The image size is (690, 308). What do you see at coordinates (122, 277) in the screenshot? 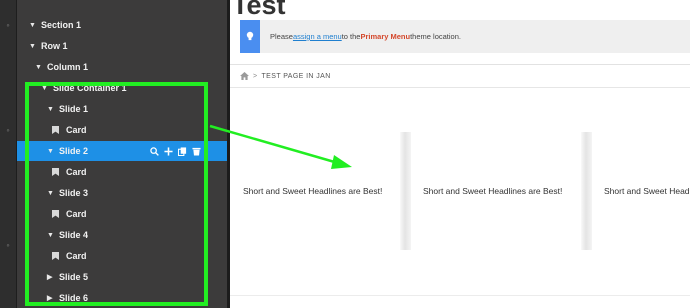
I see `tree-item-slide-5: ▶ Slide 5` at bounding box center [122, 277].